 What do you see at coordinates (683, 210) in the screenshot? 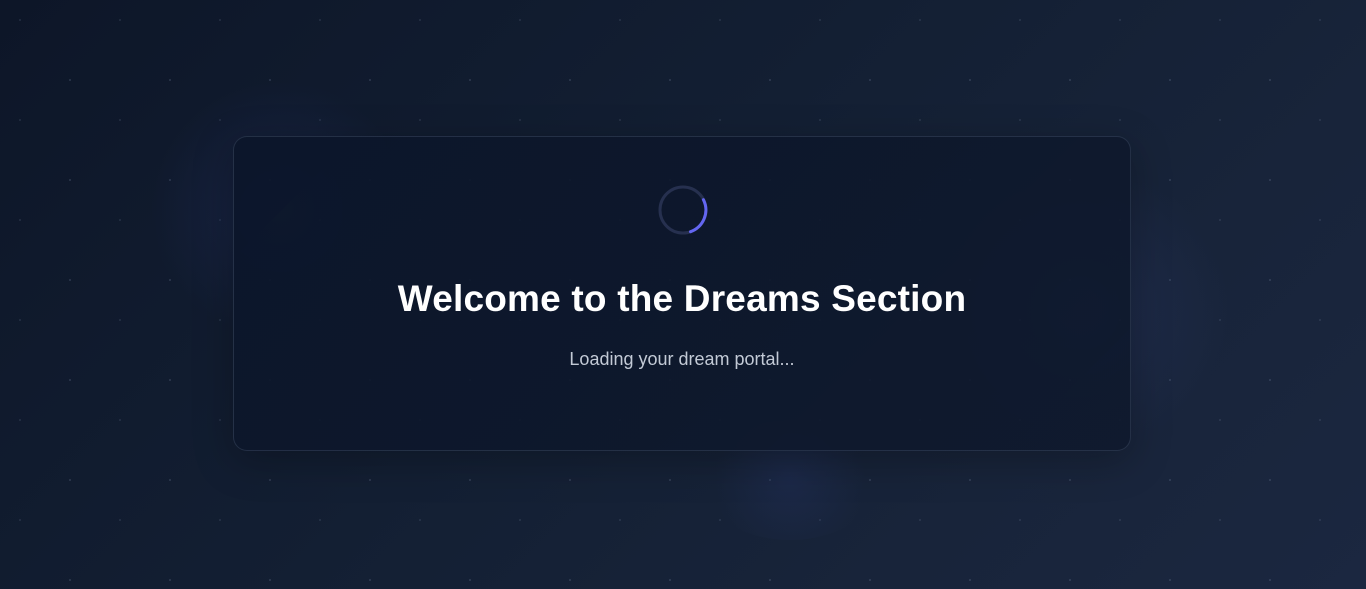
I see `loading-spinner-icon` at bounding box center [683, 210].